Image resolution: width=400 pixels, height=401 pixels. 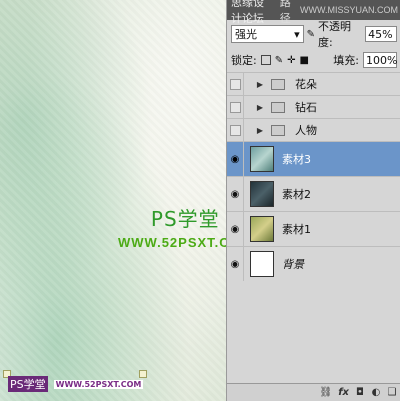 I want to click on layer-name: 背景, so click(x=293, y=264).